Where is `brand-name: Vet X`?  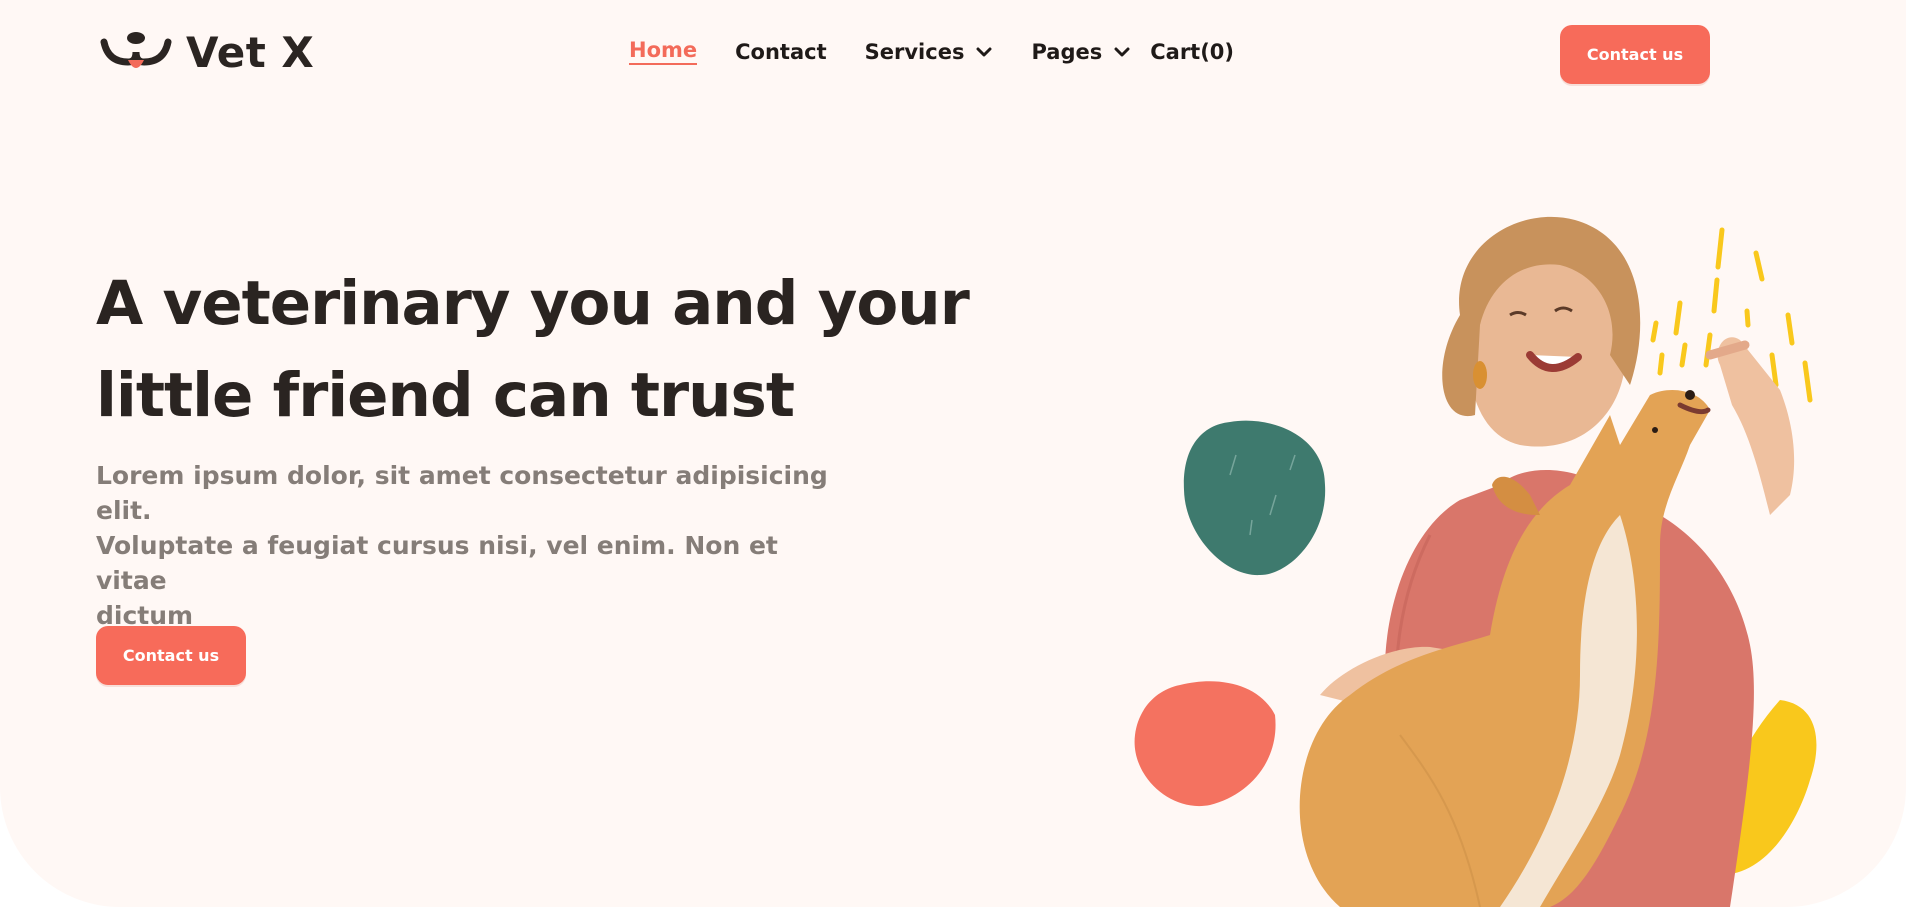
brand-name: Vet X is located at coordinates (250, 52).